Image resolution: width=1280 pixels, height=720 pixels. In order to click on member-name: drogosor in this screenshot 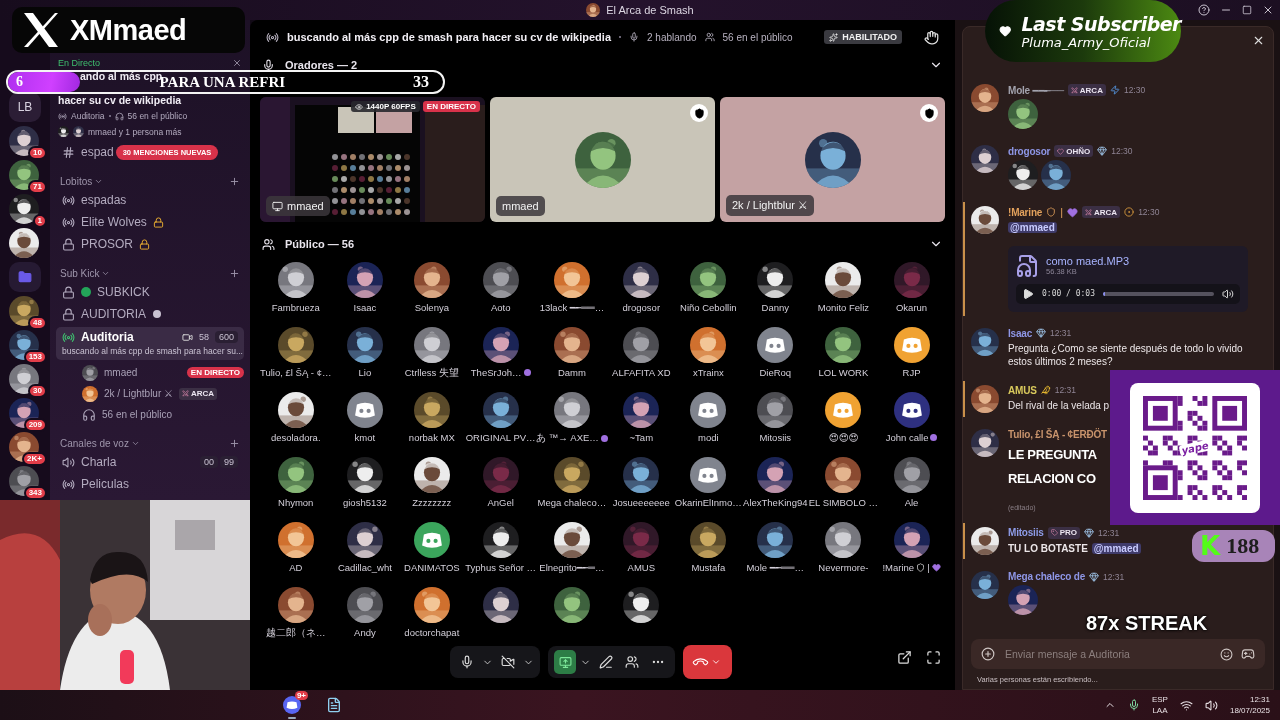, I will do `click(641, 307)`.